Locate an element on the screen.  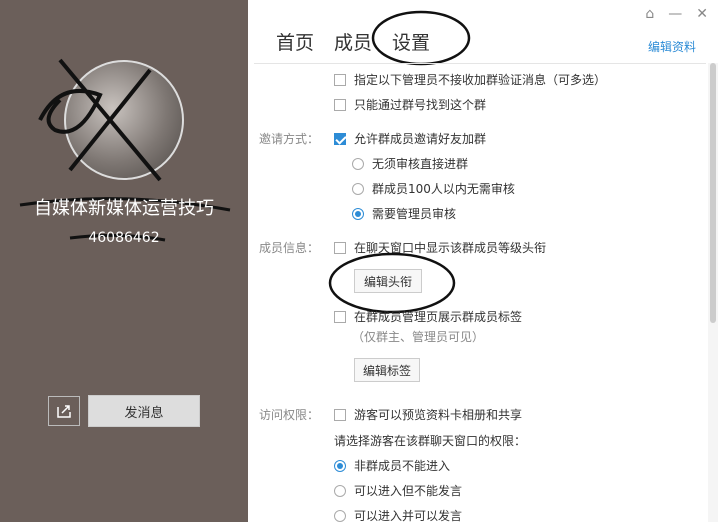
window-controls: ⌂ — ✕ is located at coordinates (676, 14).